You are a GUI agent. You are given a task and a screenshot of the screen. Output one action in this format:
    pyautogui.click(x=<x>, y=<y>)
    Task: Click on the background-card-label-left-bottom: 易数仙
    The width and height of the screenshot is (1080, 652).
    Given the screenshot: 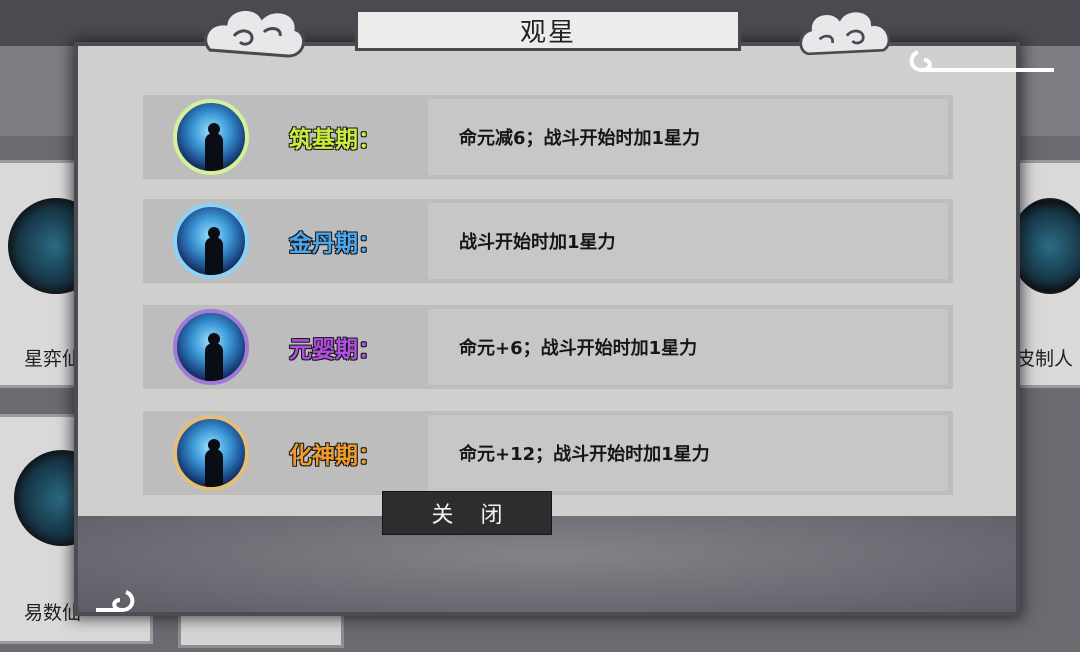 What is the action you would take?
    pyautogui.click(x=53, y=613)
    